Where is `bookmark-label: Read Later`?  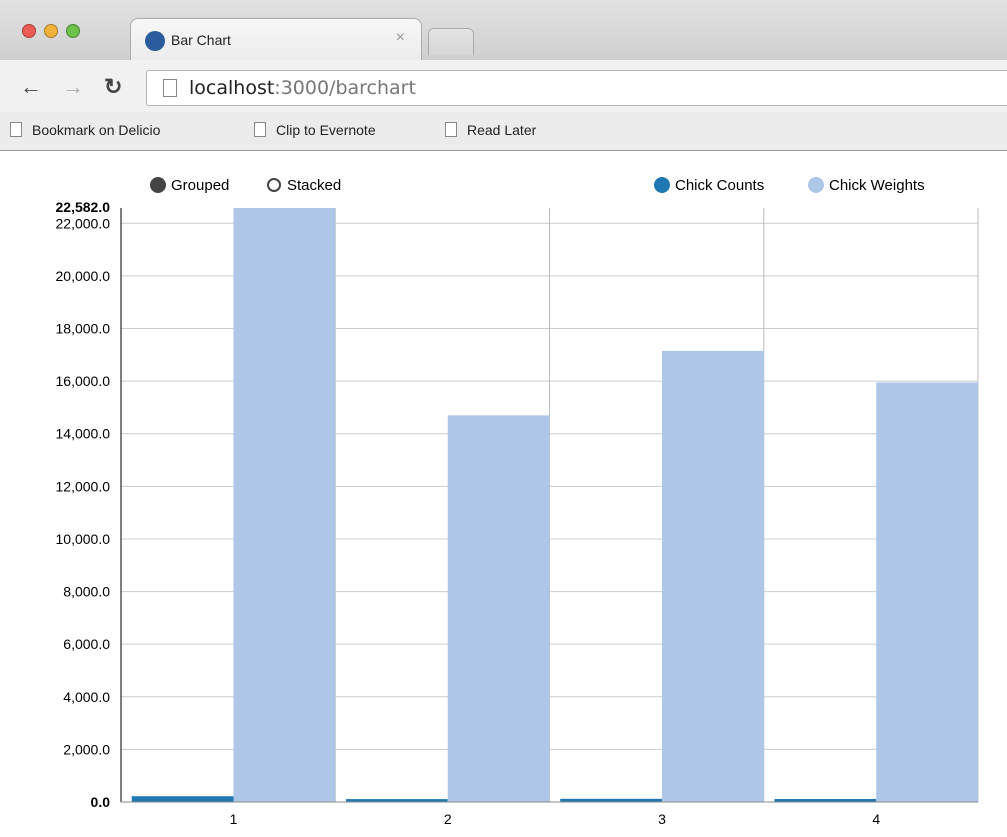
bookmark-label: Read Later is located at coordinates (502, 130).